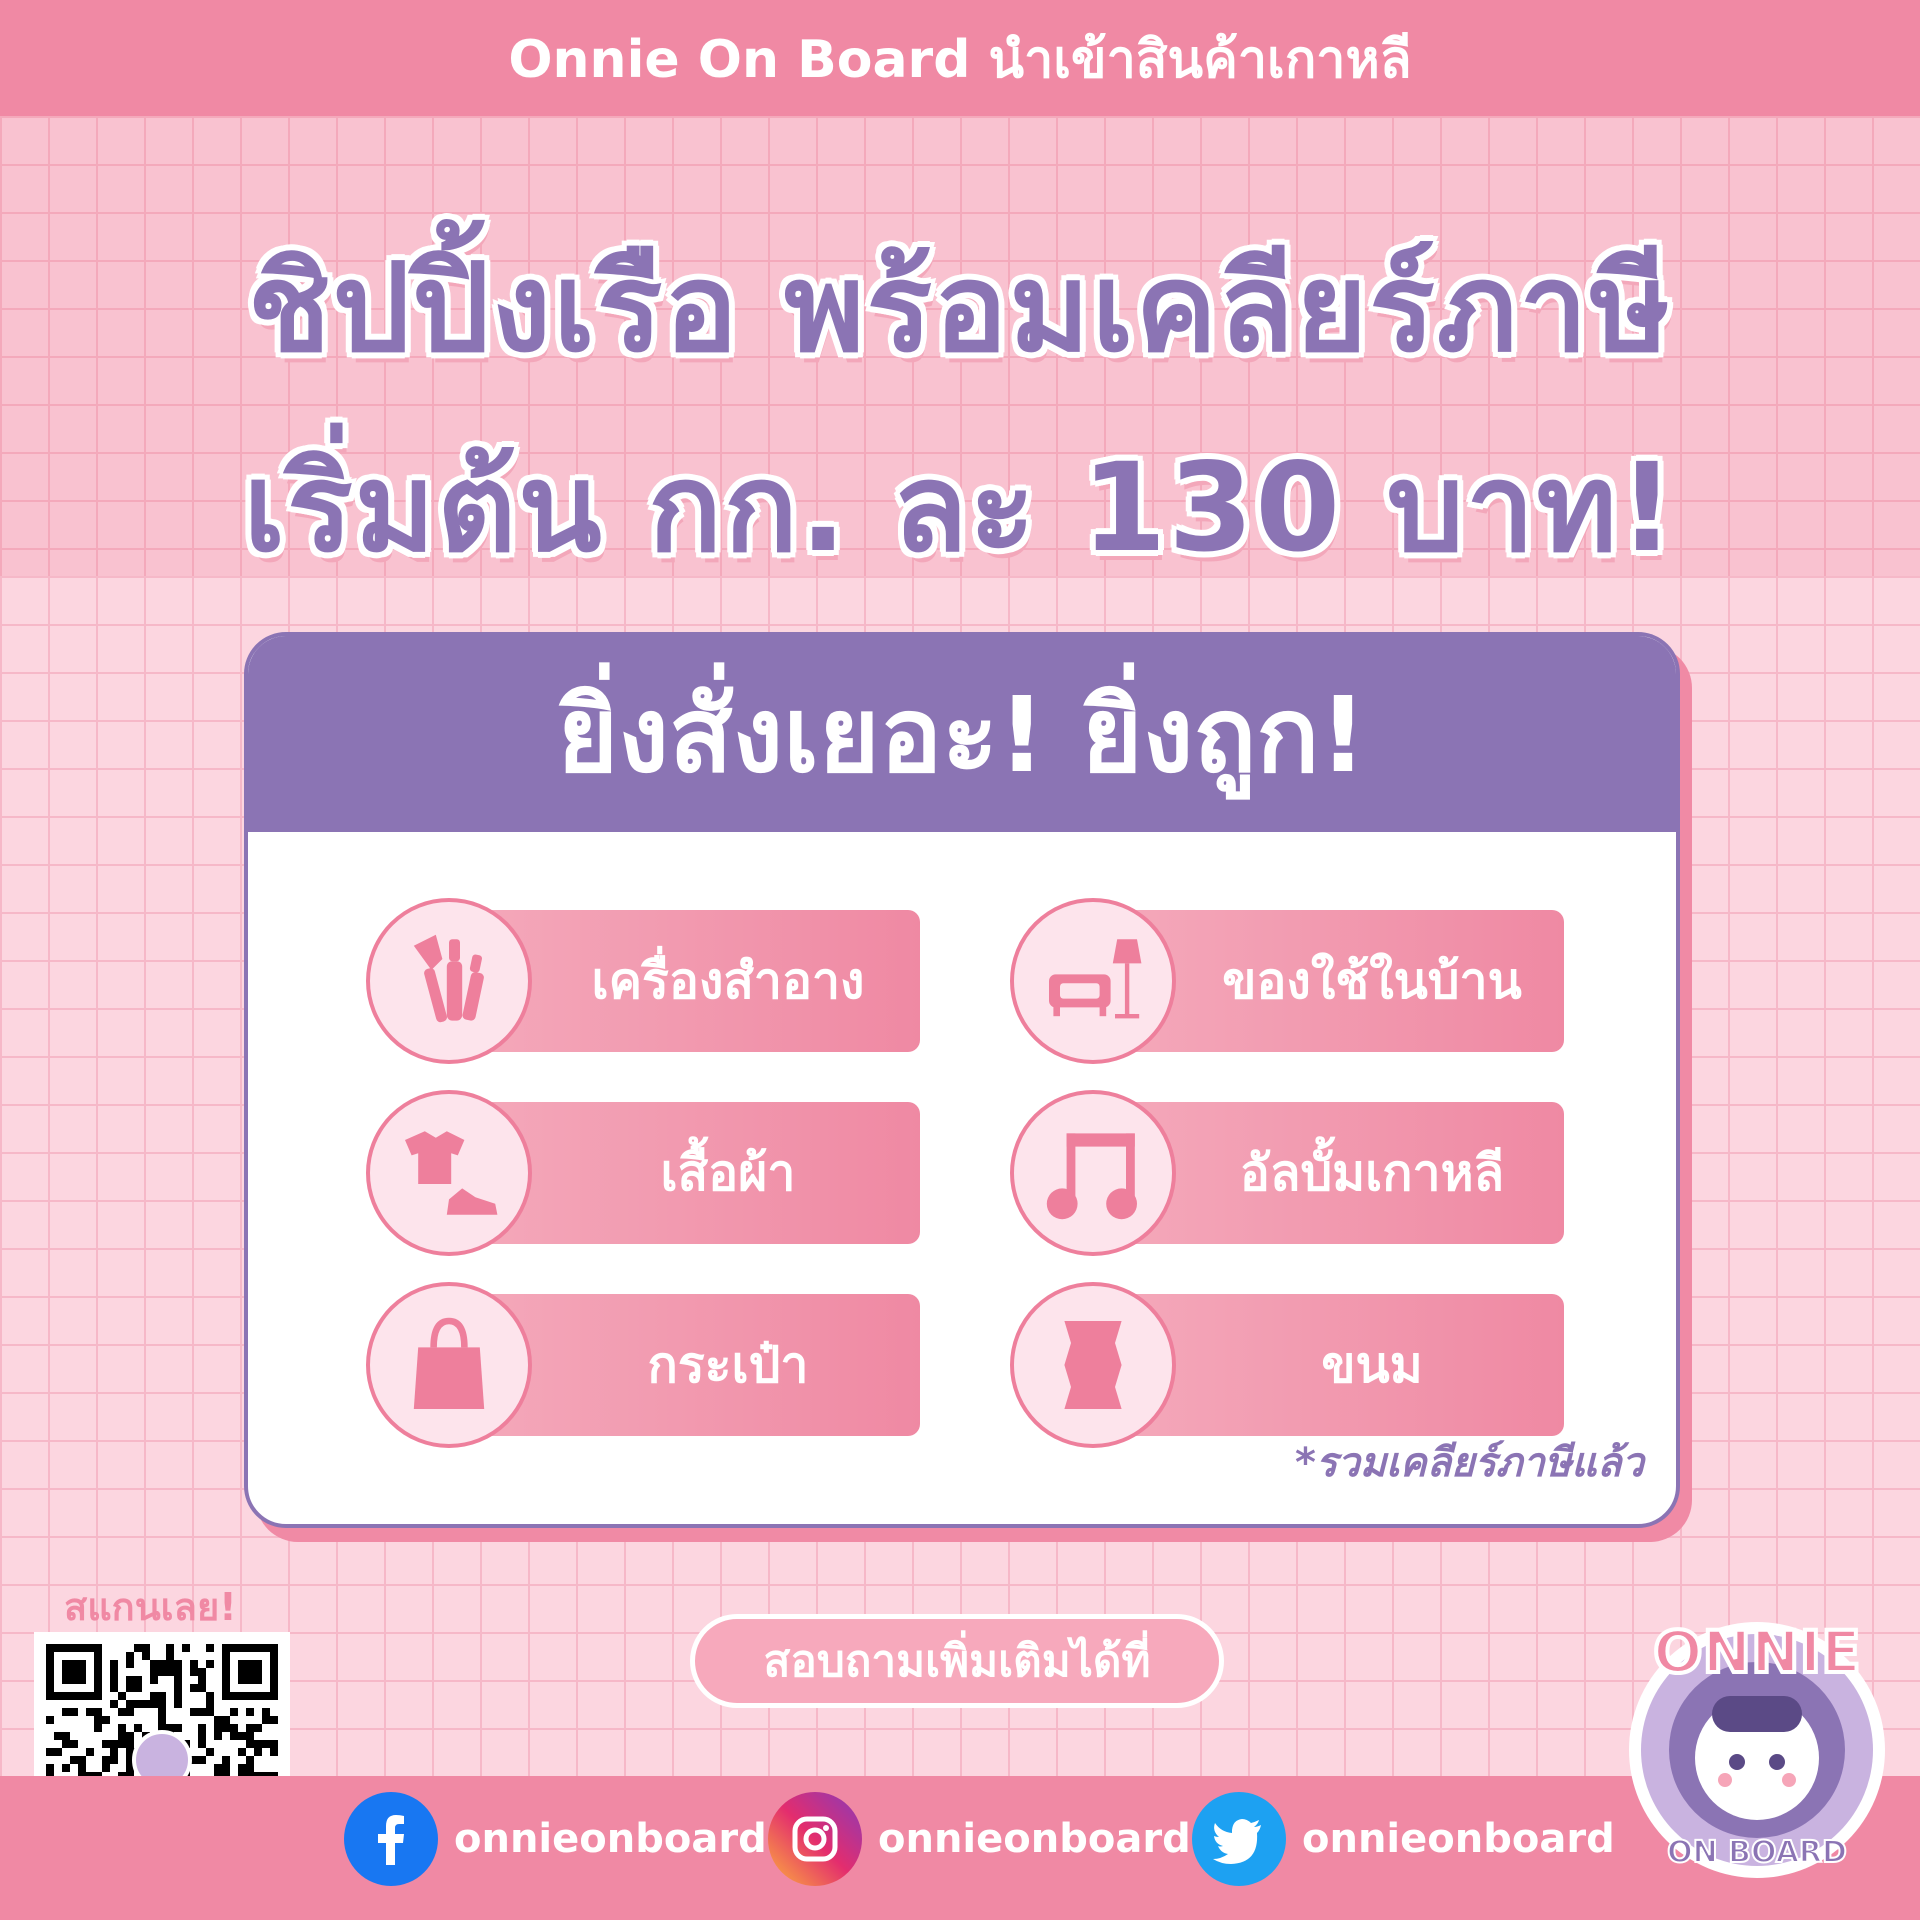  What do you see at coordinates (1469, 1463) in the screenshot?
I see `tax-note: *รวมเคลียร์ภาษีแล้ว` at bounding box center [1469, 1463].